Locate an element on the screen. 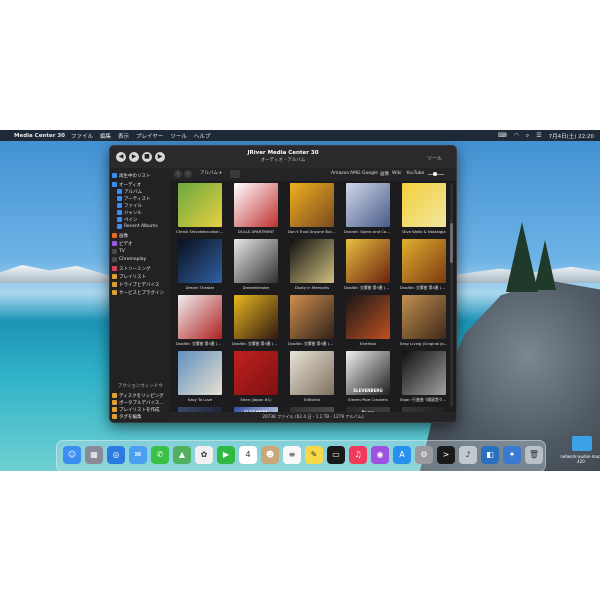  album-tile: Diva Waltz & Nostalgia is located at coordinates (424, 210).